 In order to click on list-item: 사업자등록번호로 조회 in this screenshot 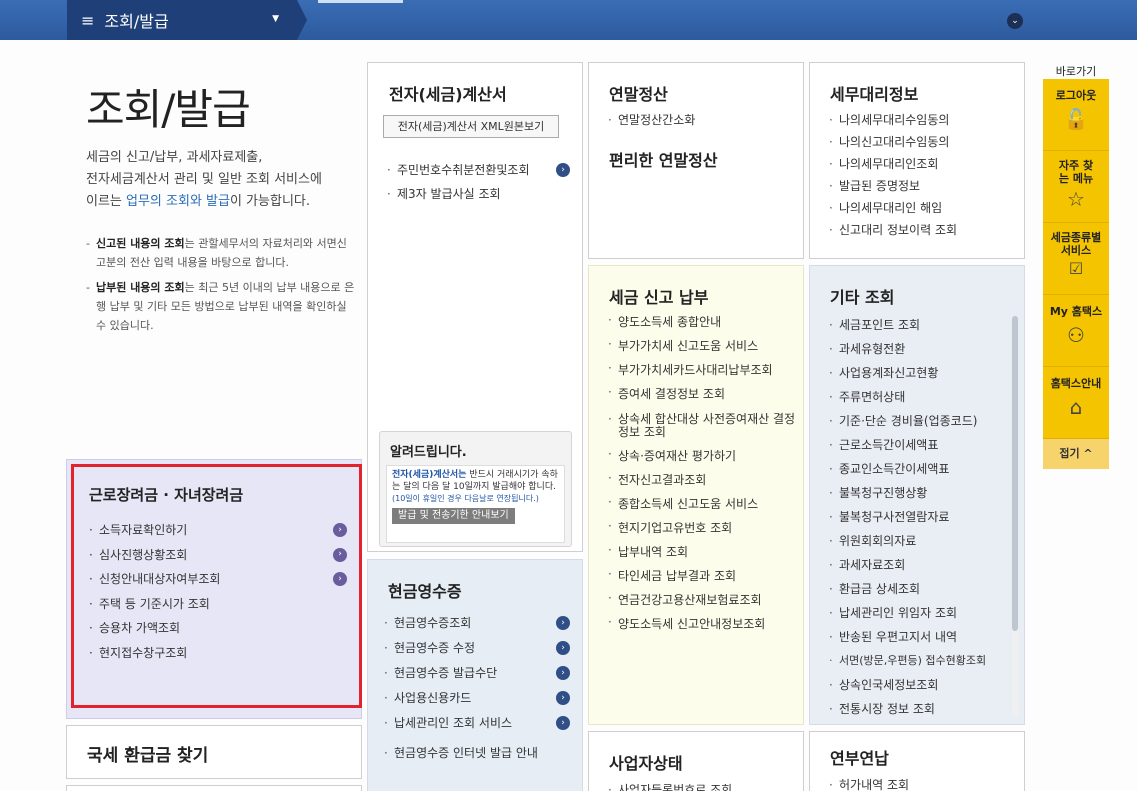, I will do `click(669, 785)`.